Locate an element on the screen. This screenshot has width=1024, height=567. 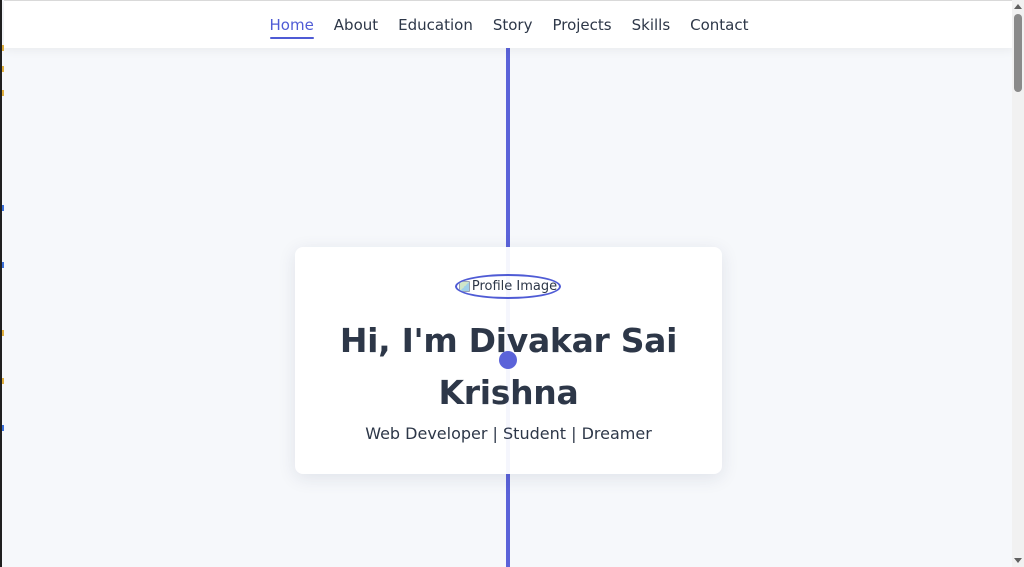
timeline-dot is located at coordinates (508, 360).